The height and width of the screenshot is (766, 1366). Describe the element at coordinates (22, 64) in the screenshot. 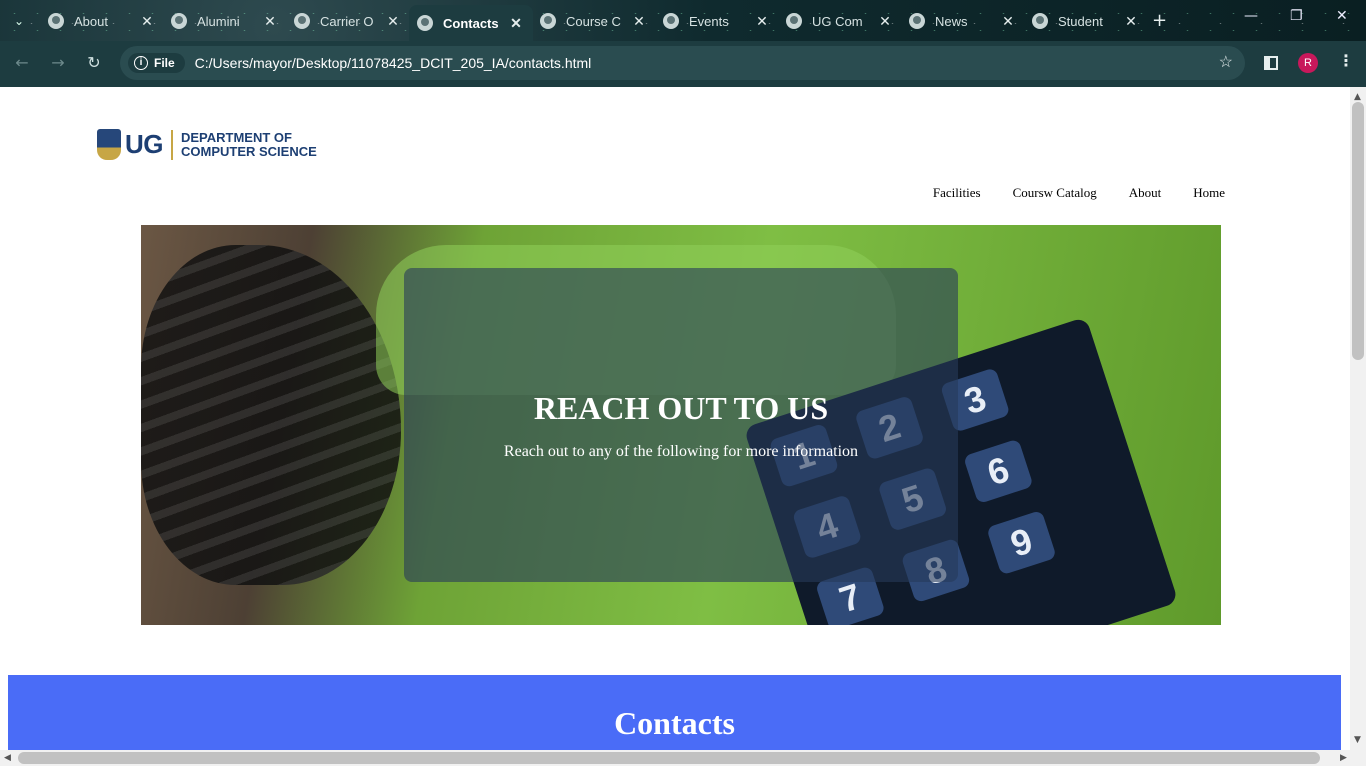

I see `back-icon: ←` at that location.